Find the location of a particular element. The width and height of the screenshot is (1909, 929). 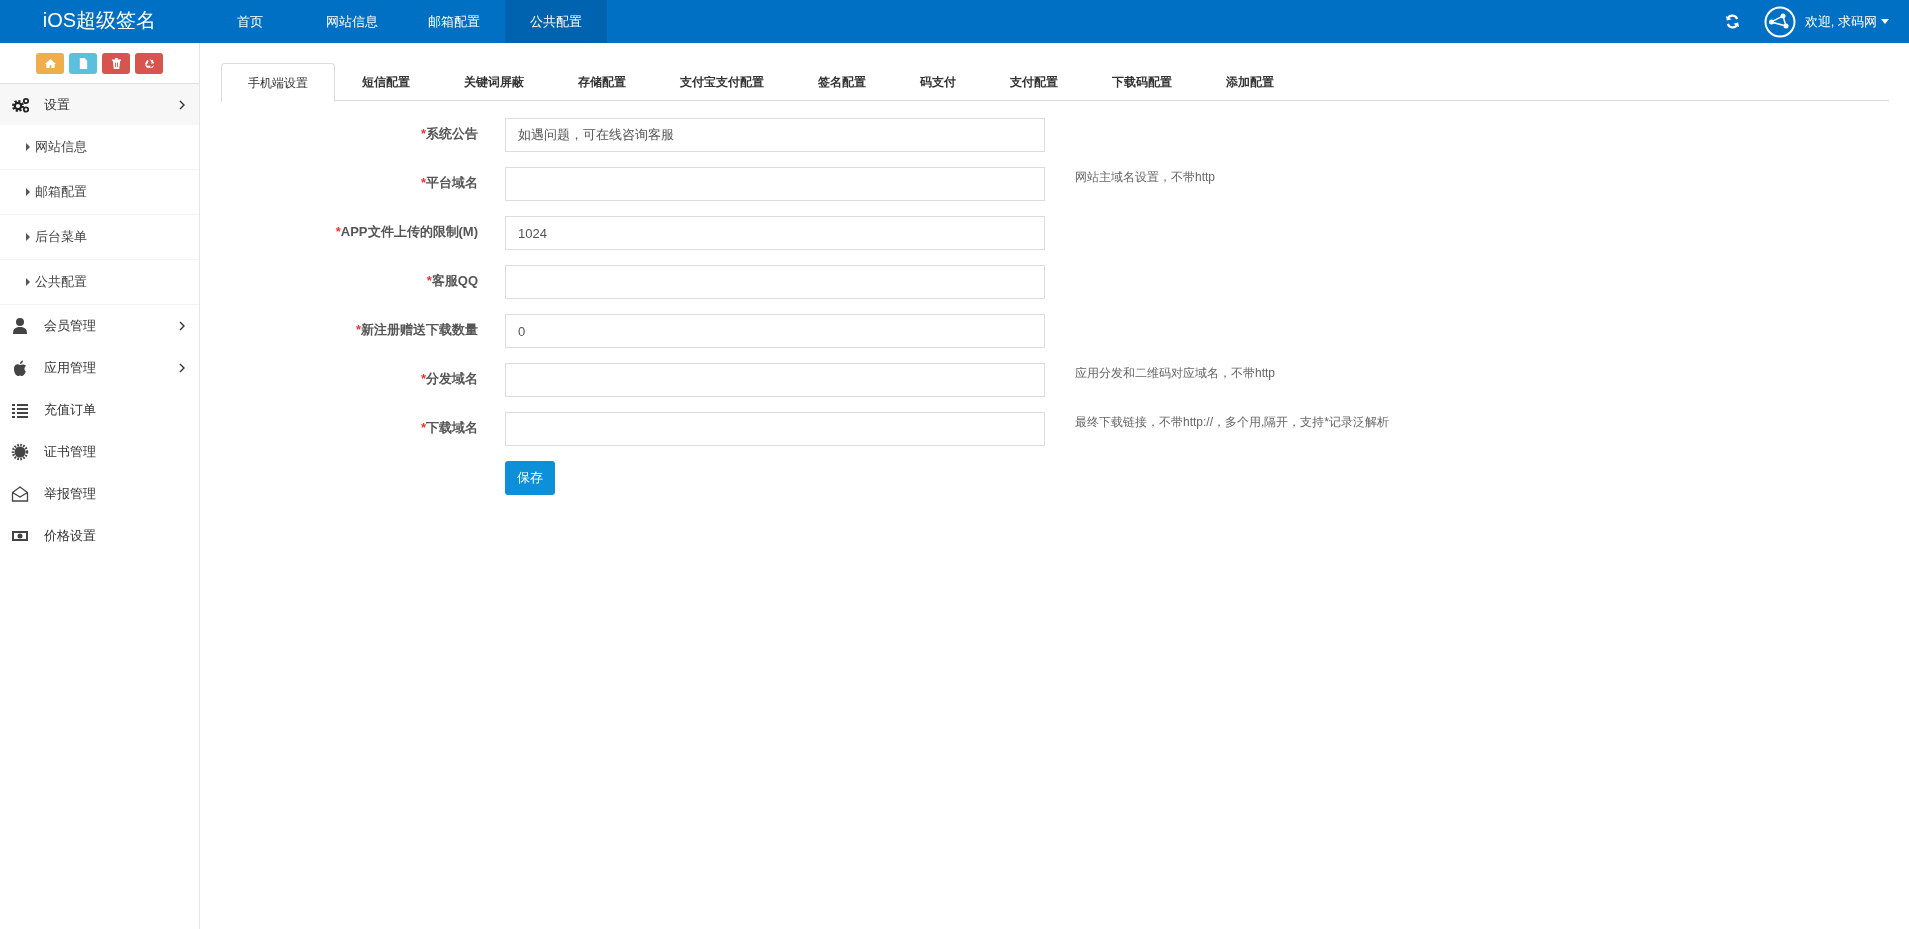

home-icon is located at coordinates (50, 63).